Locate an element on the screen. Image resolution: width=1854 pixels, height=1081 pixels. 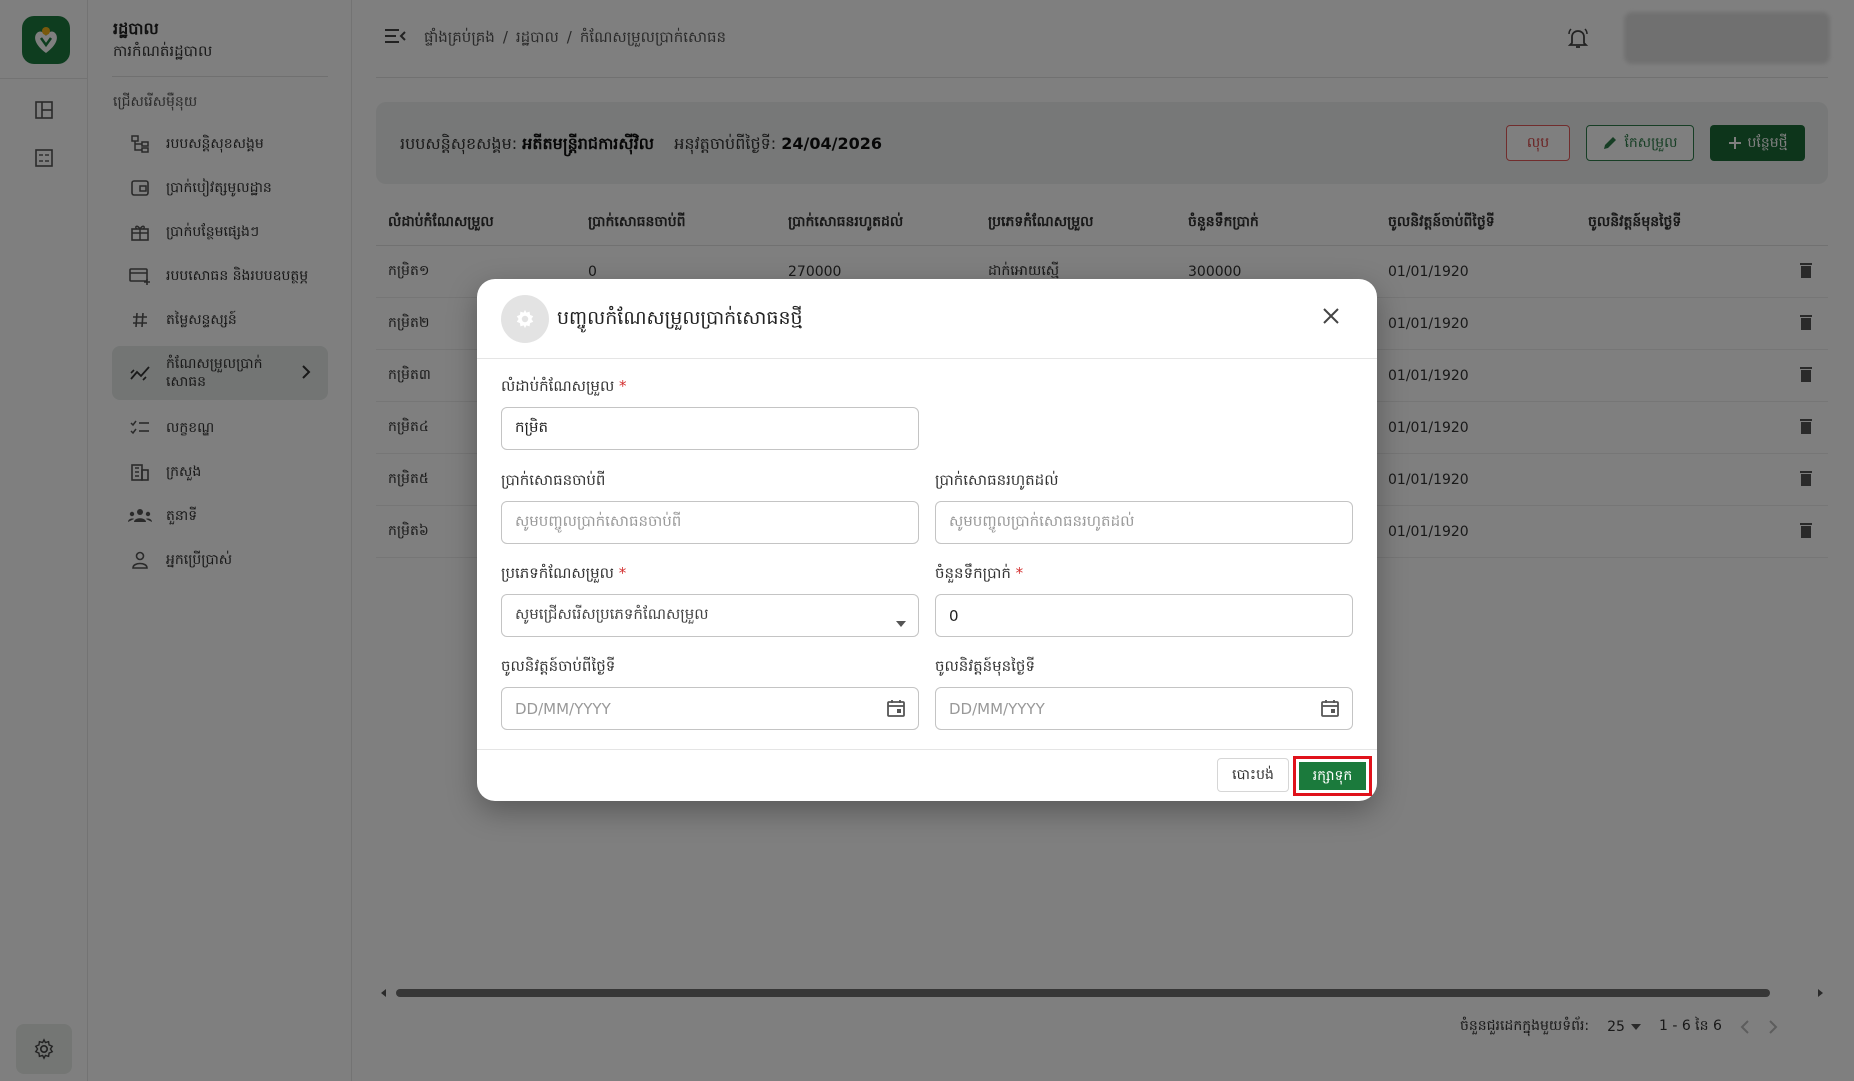
gear-icon is located at coordinates (525, 319).